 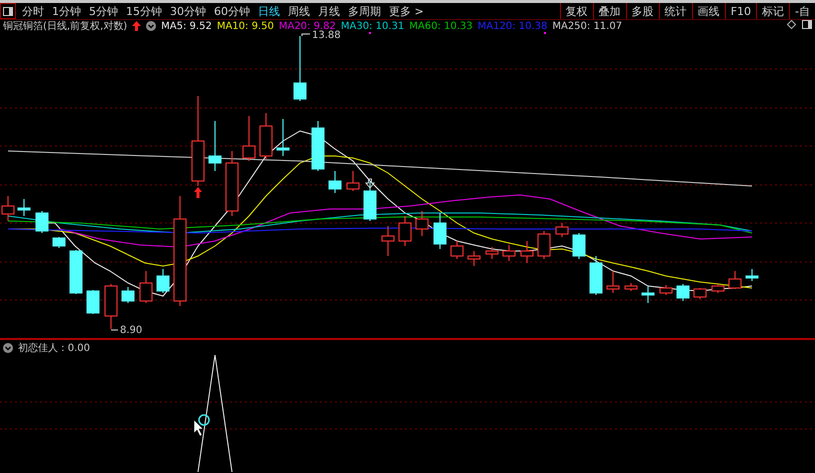 I want to click on high-price-label: 13.88, so click(x=326, y=35).